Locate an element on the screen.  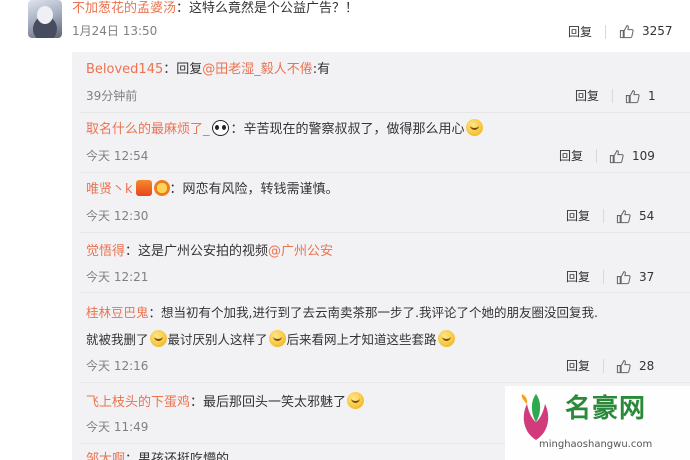
comment-text: ：这特么竟然是个公益广告？！ is located at coordinates (267, 8).